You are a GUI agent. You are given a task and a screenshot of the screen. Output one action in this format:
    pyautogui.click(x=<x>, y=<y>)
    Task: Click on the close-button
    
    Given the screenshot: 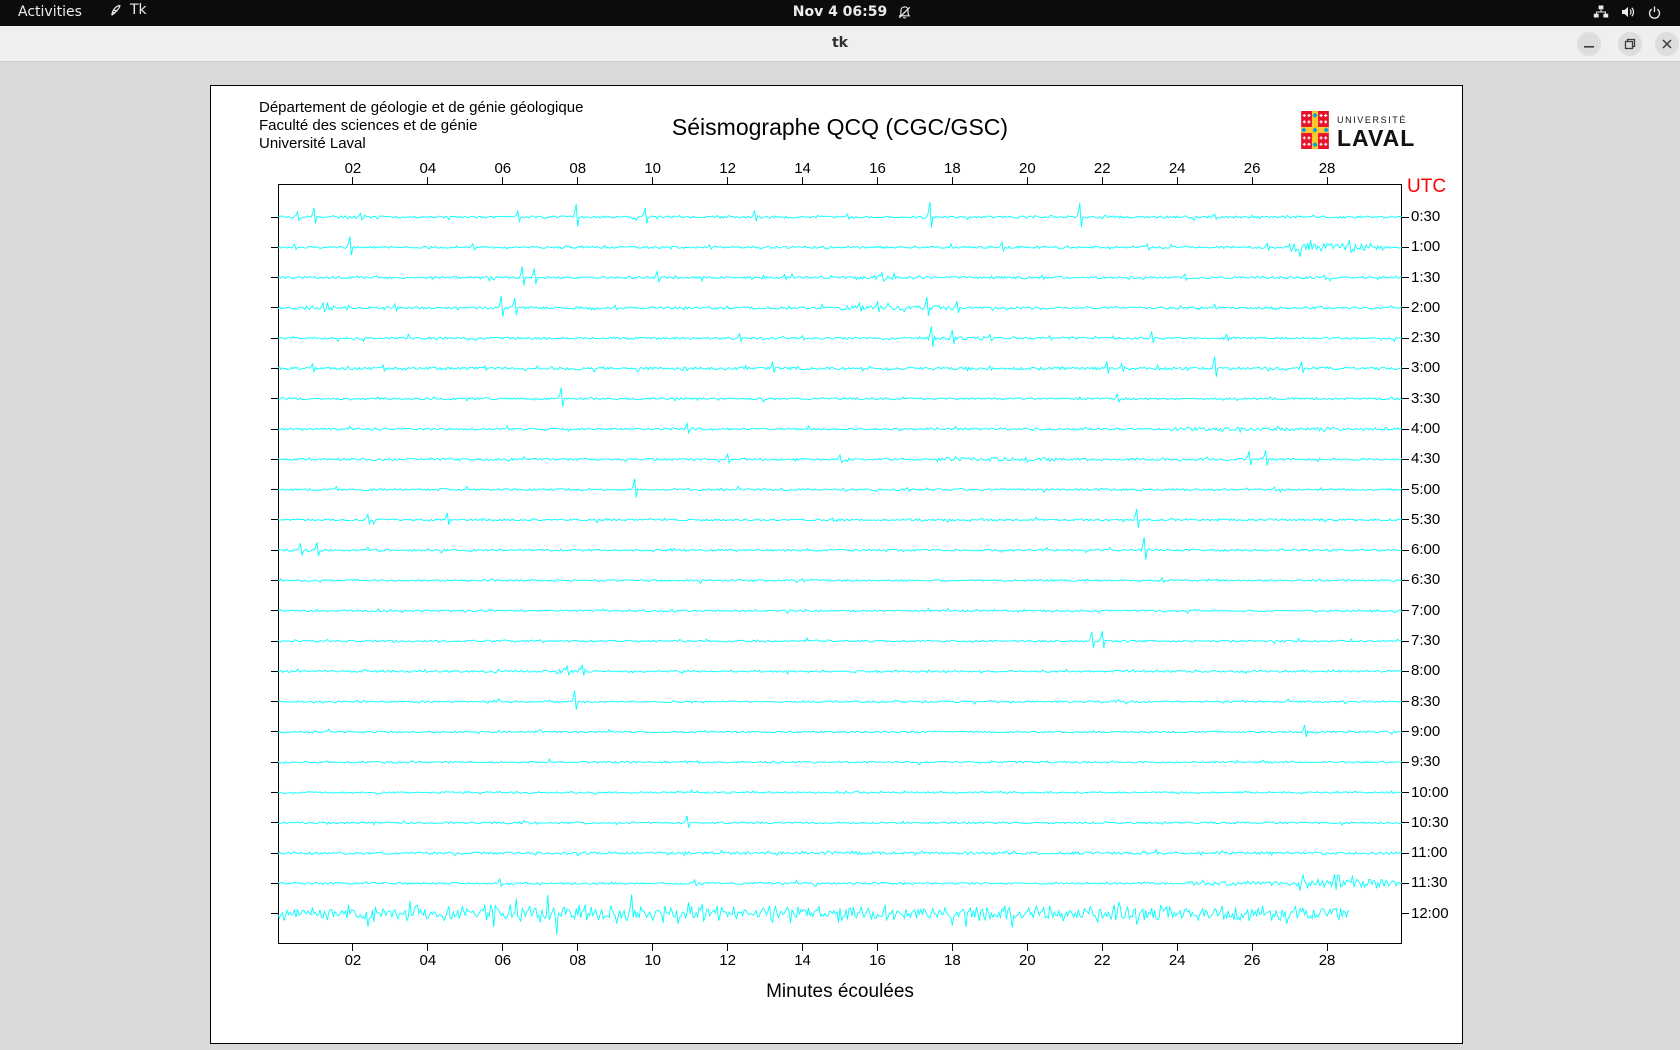 What is the action you would take?
    pyautogui.click(x=1667, y=44)
    